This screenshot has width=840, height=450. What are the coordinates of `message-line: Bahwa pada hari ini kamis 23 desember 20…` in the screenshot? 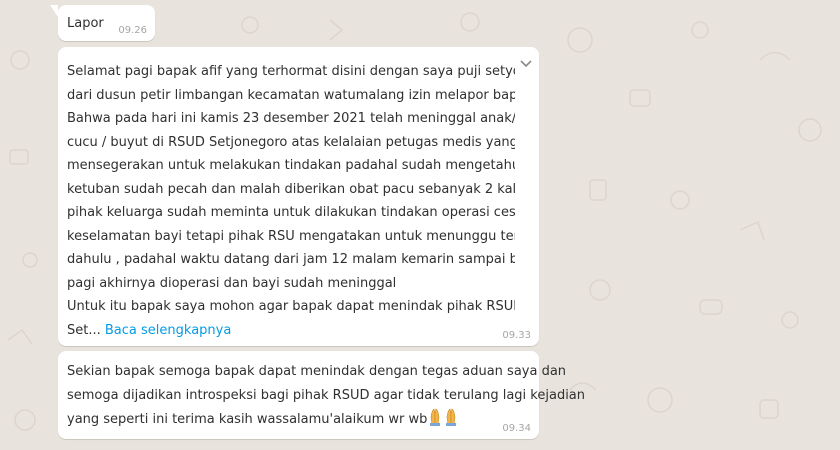 It's located at (291, 118).